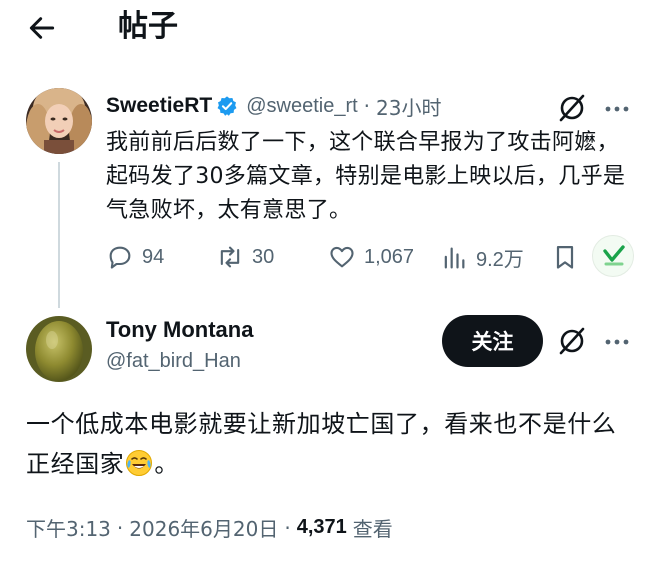 This screenshot has width=656, height=566. I want to click on like-button: 1,067, so click(371, 257).